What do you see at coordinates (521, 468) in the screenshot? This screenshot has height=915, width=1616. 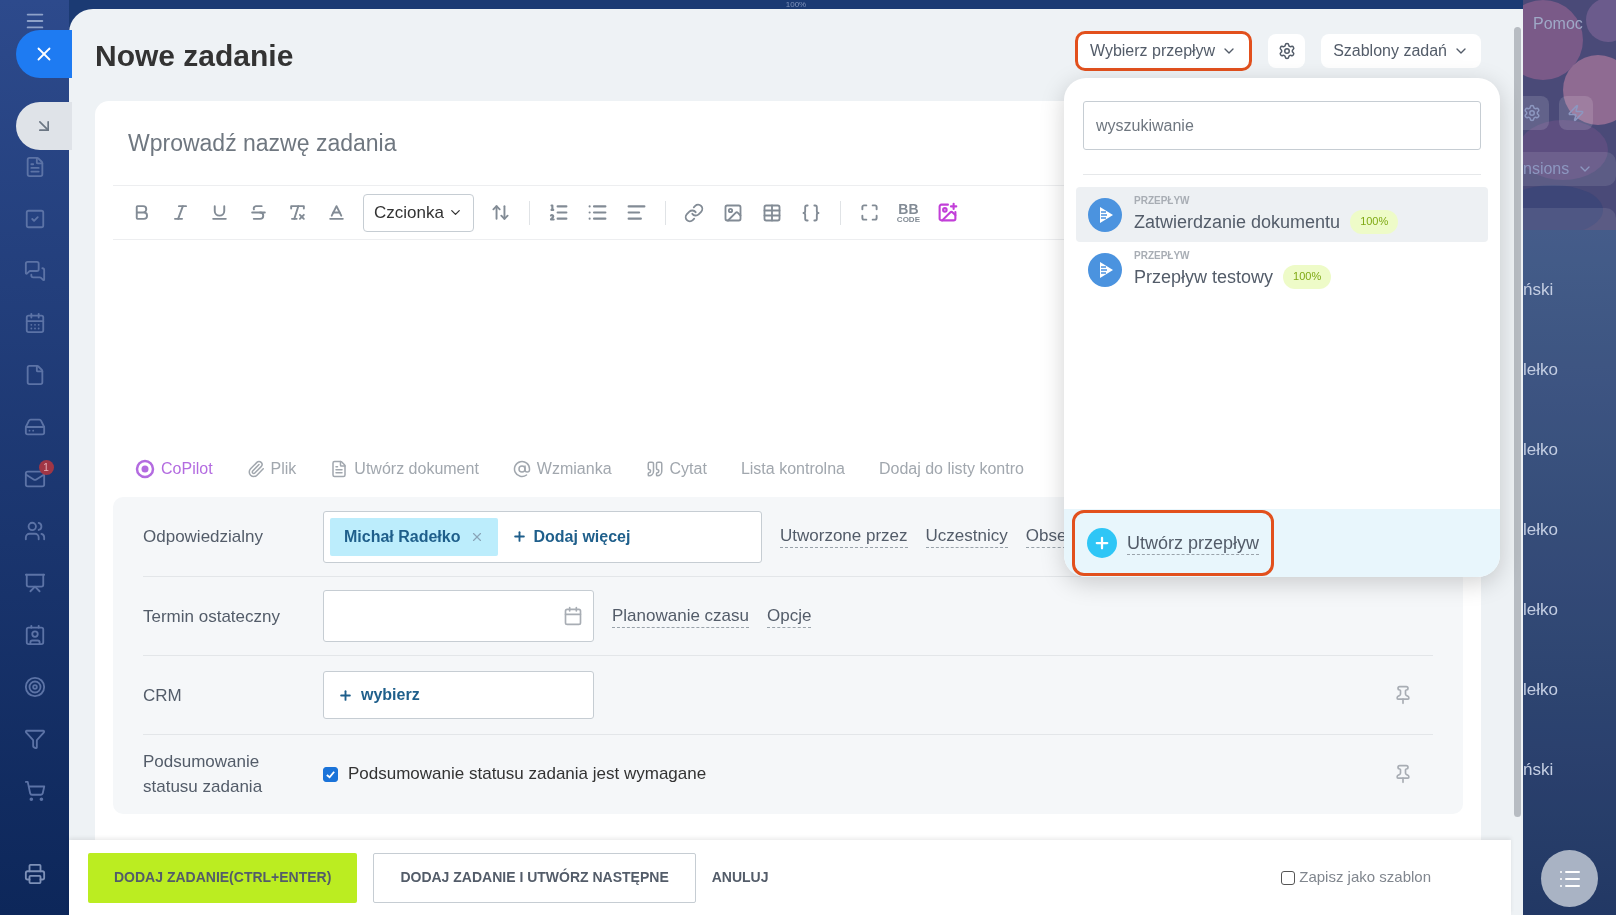 I see `mention-icon` at bounding box center [521, 468].